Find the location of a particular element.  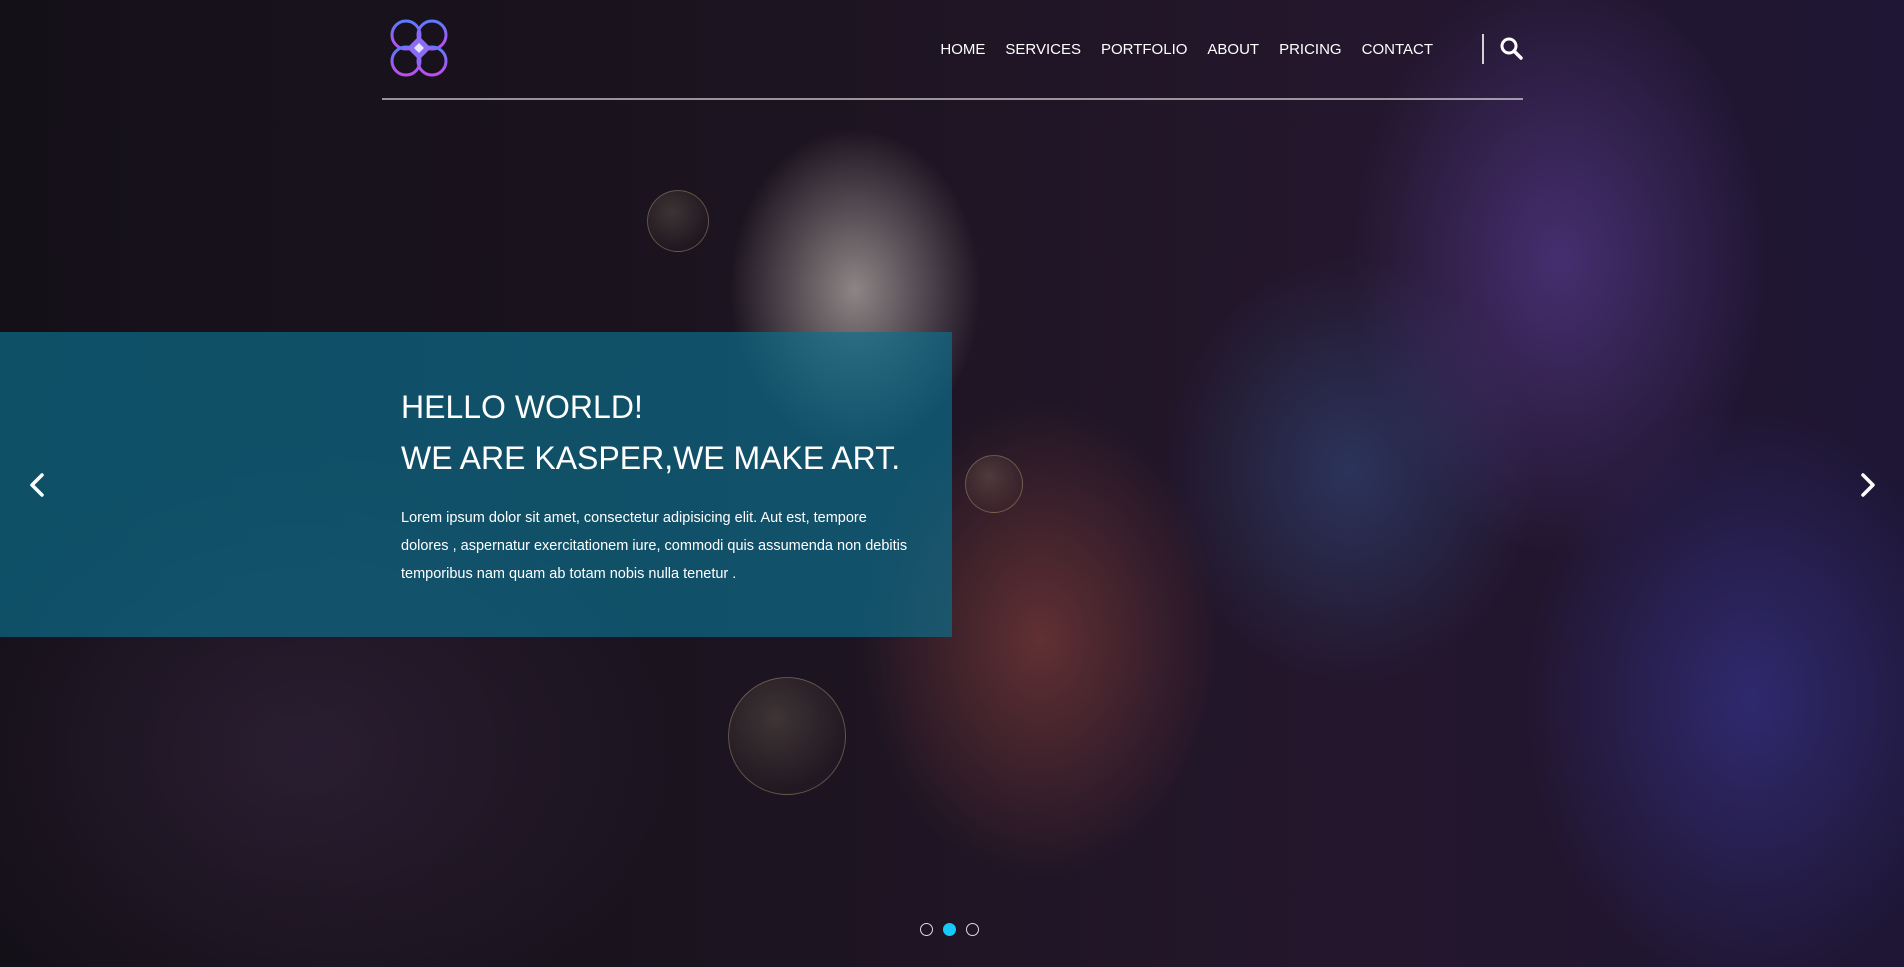

nav-item-label: CONTACT is located at coordinates (1397, 49).